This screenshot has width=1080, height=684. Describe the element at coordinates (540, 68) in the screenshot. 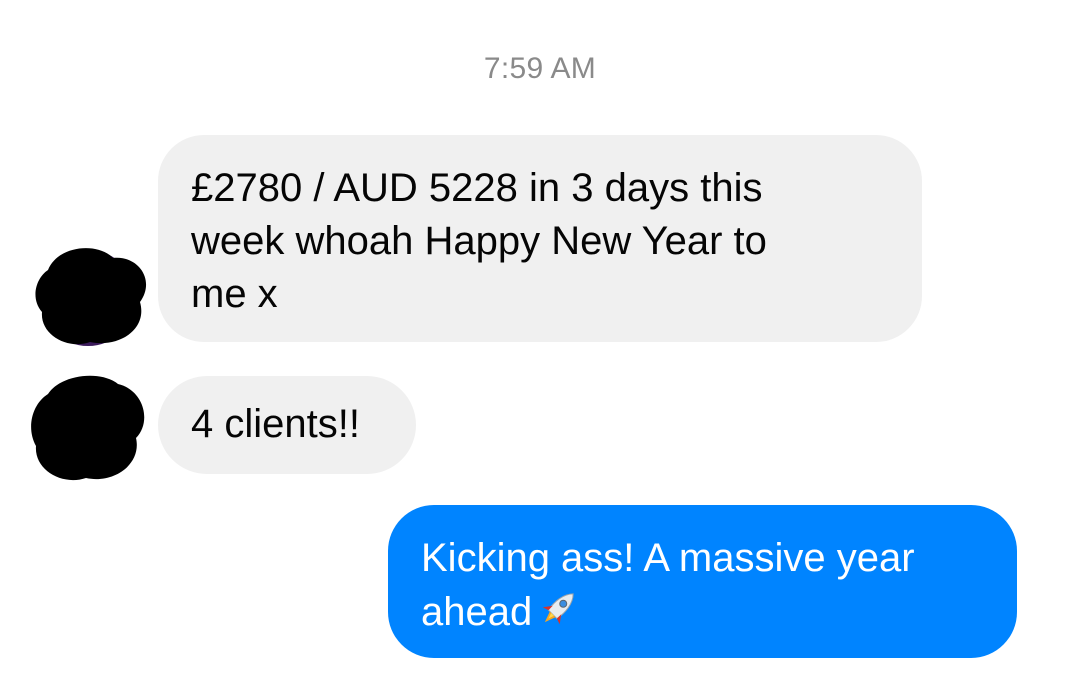

I see `message-timestamp: 7:59 AM` at that location.